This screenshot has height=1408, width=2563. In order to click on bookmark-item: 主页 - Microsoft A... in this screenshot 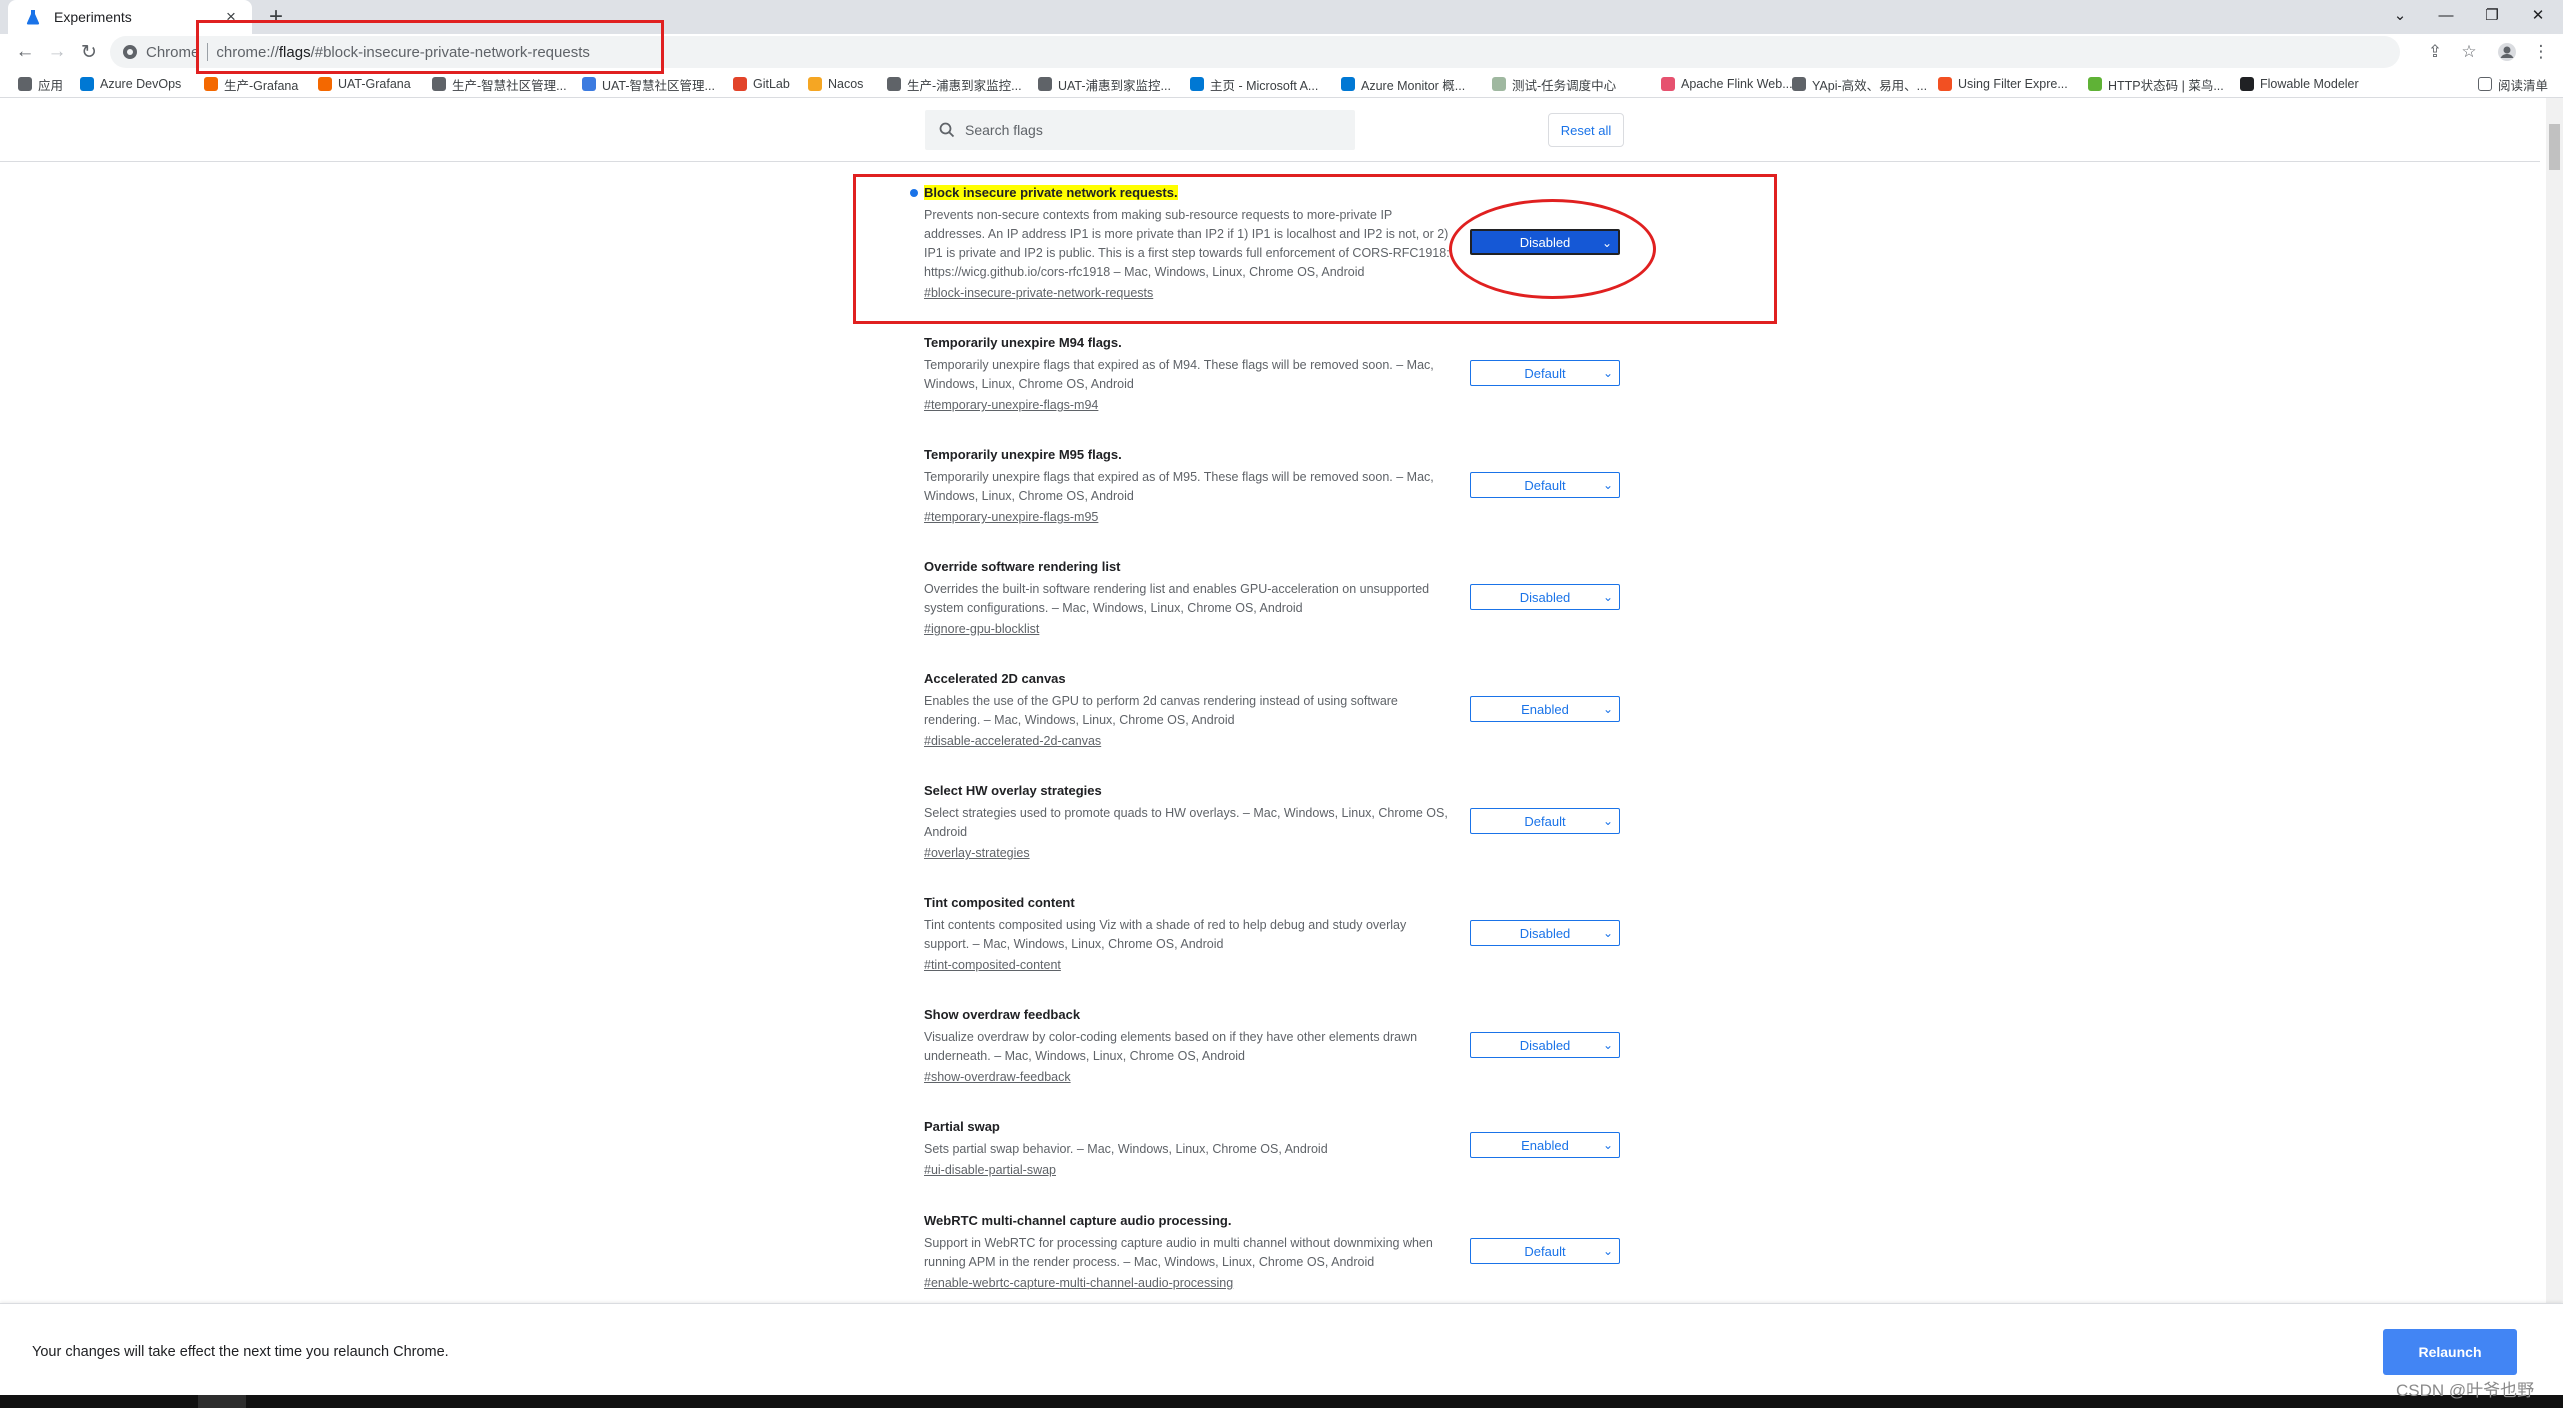, I will do `click(1254, 84)`.